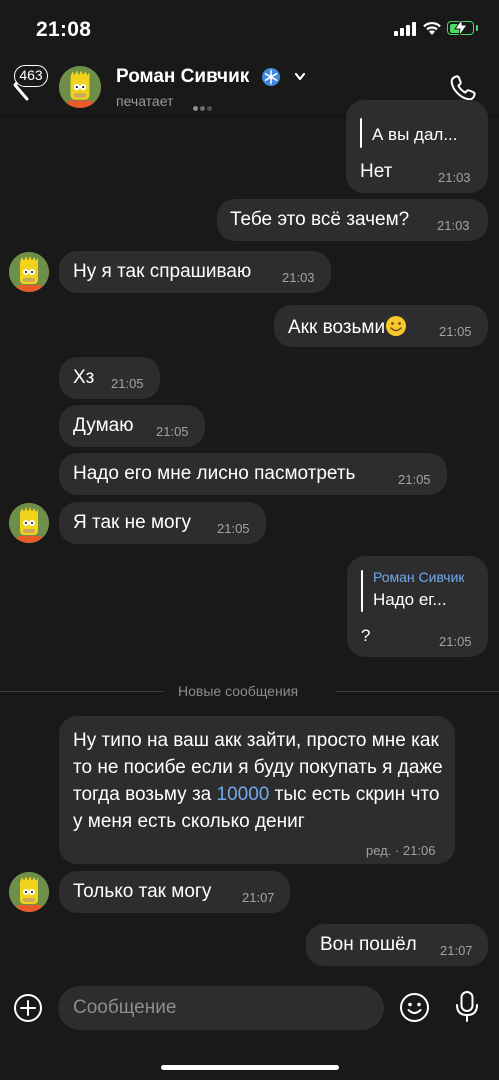  What do you see at coordinates (414, 1007) in the screenshot?
I see `sticker-smile-icon` at bounding box center [414, 1007].